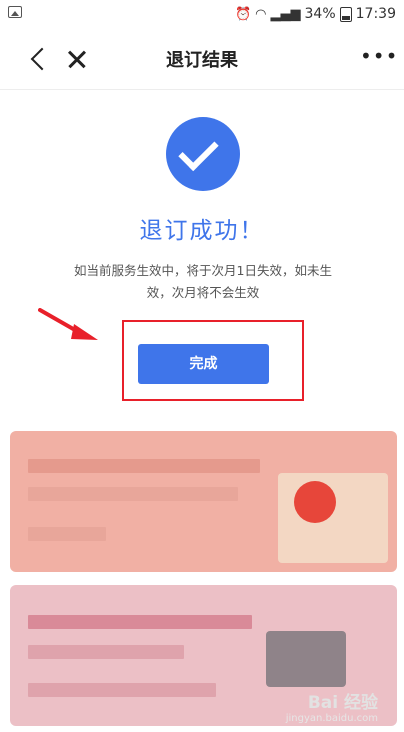 The width and height of the screenshot is (404, 732). I want to click on status-time: 17:39, so click(375, 14).